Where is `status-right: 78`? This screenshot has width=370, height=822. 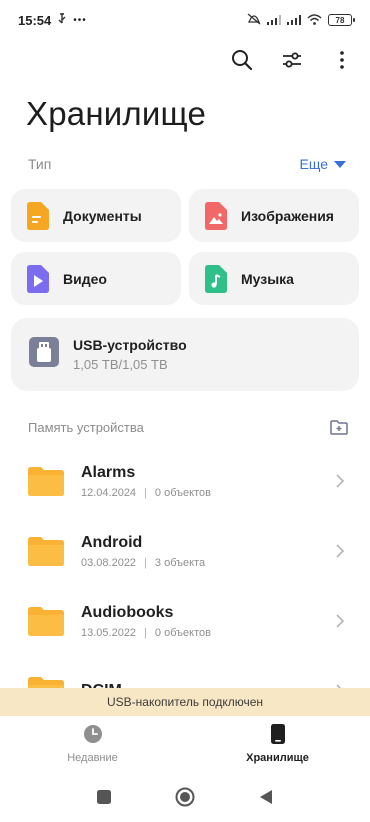
status-right: 78 is located at coordinates (301, 20).